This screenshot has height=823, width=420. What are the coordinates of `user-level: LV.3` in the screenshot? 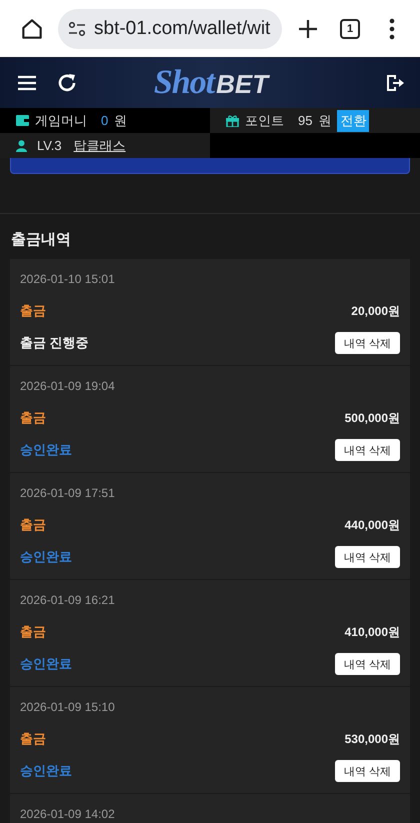 It's located at (49, 145).